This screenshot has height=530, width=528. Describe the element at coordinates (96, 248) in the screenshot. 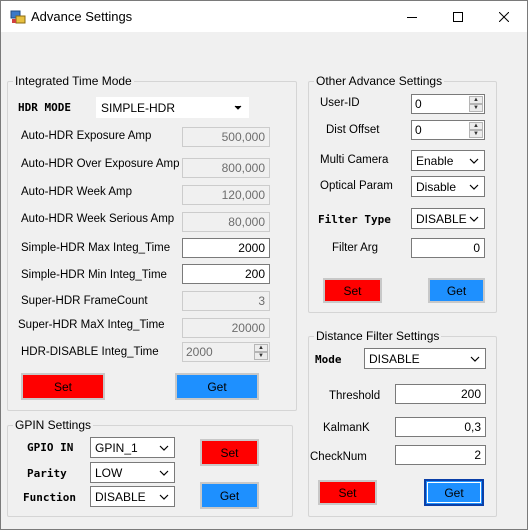

I see `simple-hdr-max-integ-time-label: Simple-HDR Max Integ_Time` at that location.